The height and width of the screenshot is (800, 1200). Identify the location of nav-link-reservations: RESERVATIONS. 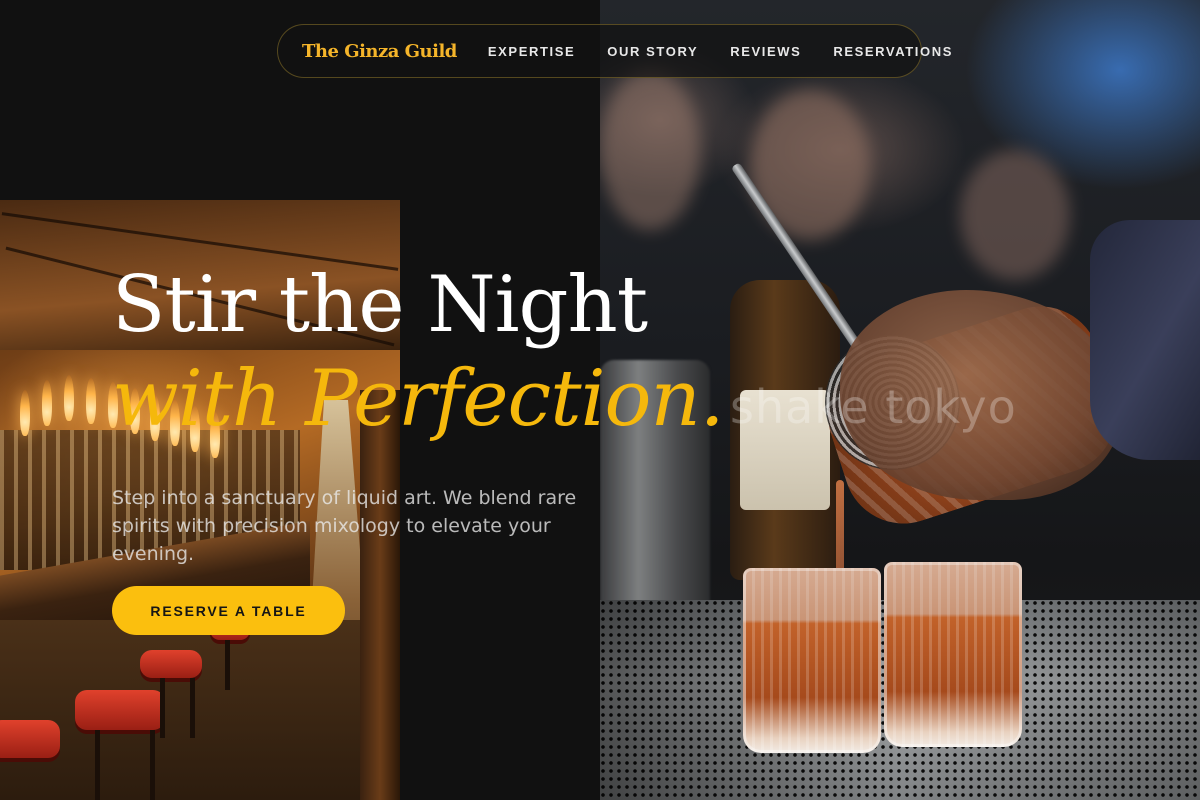
(893, 51).